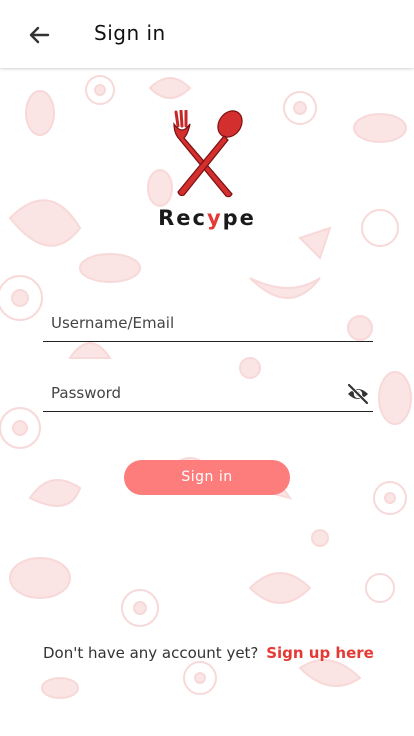 The height and width of the screenshot is (736, 414). What do you see at coordinates (182, 218) in the screenshot?
I see `logo-text-prefix: Rec` at bounding box center [182, 218].